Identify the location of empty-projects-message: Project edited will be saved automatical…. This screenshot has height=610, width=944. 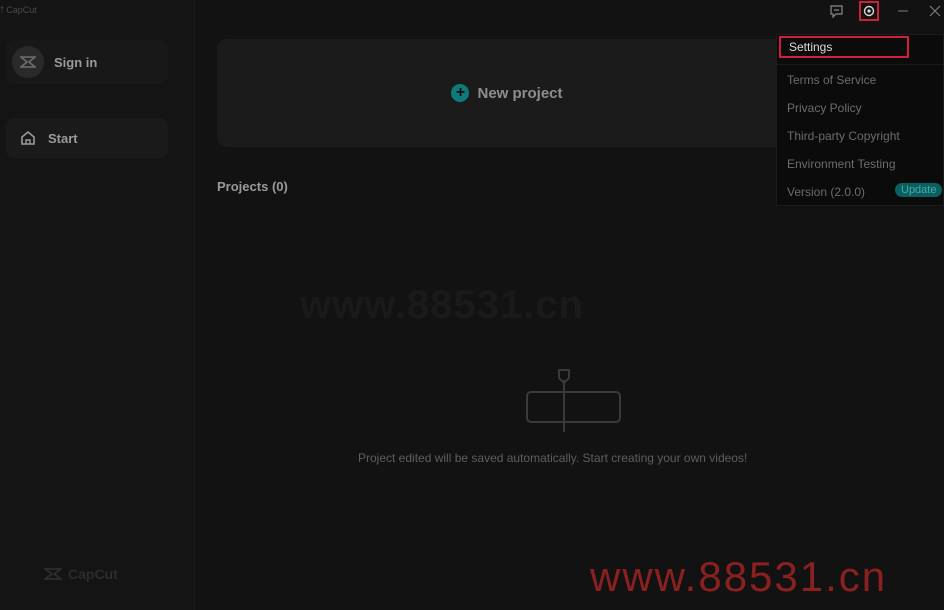
(553, 458).